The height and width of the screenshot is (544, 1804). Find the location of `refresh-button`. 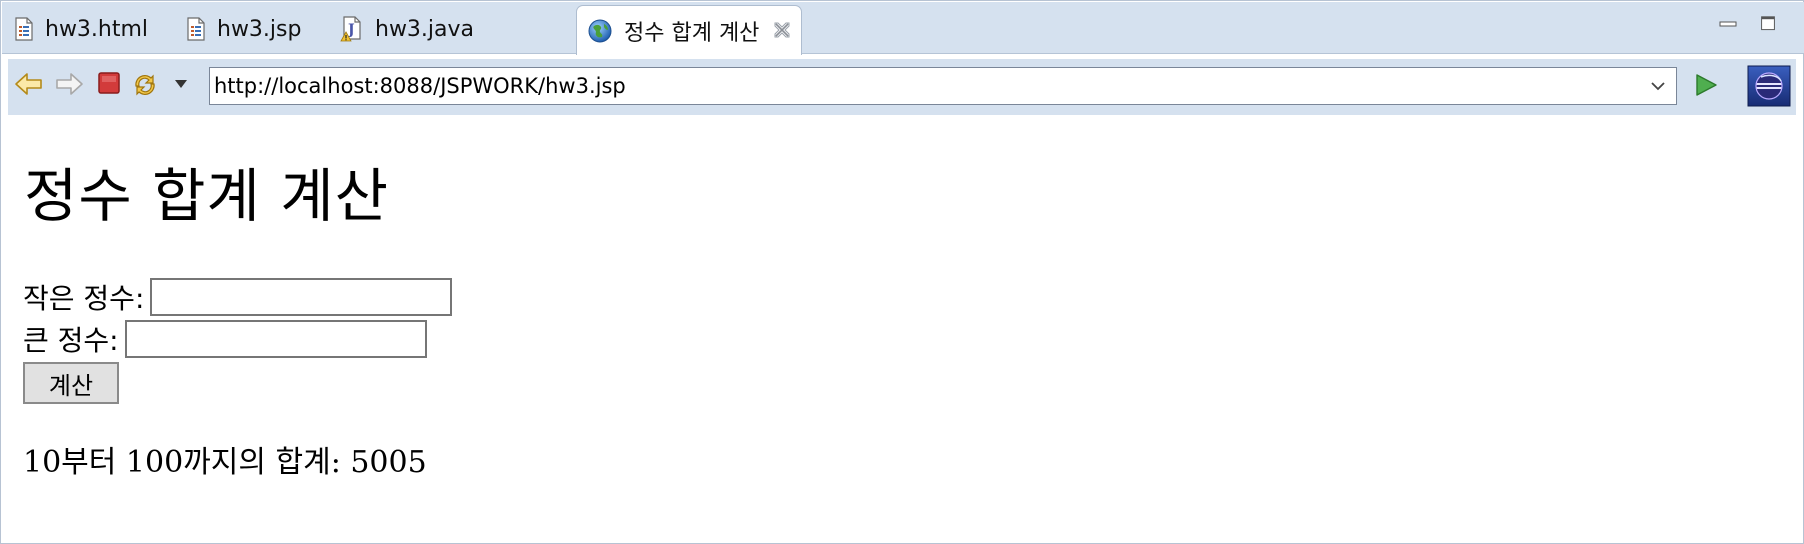

refresh-button is located at coordinates (145, 85).